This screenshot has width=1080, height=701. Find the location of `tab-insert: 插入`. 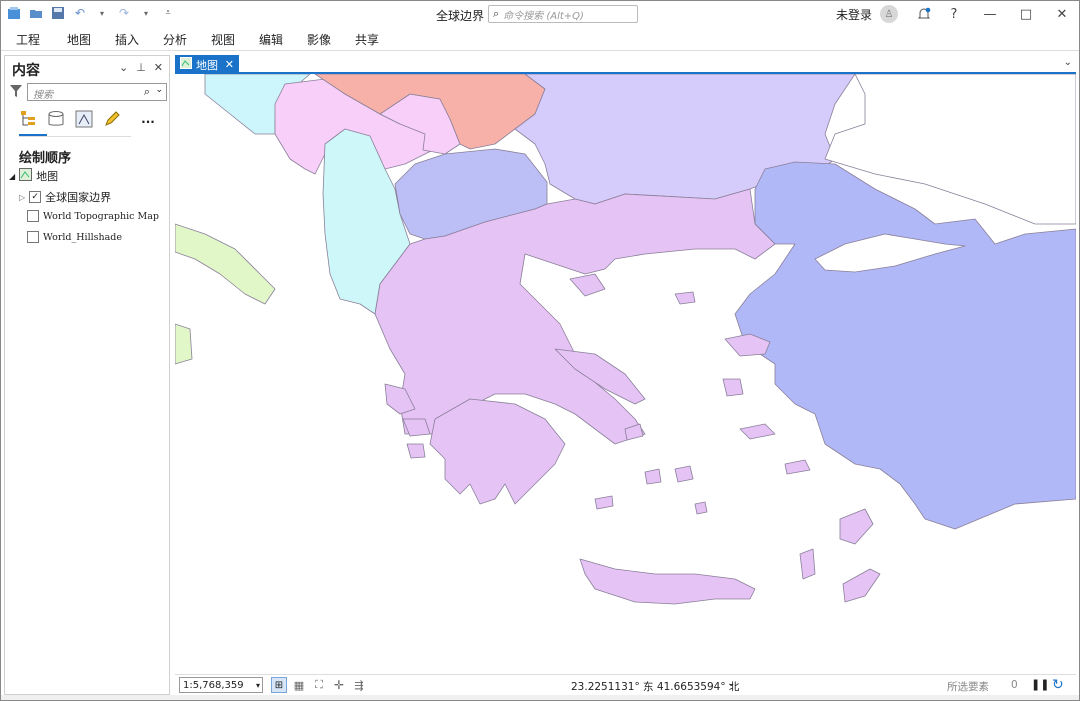

tab-insert: 插入 is located at coordinates (127, 39).